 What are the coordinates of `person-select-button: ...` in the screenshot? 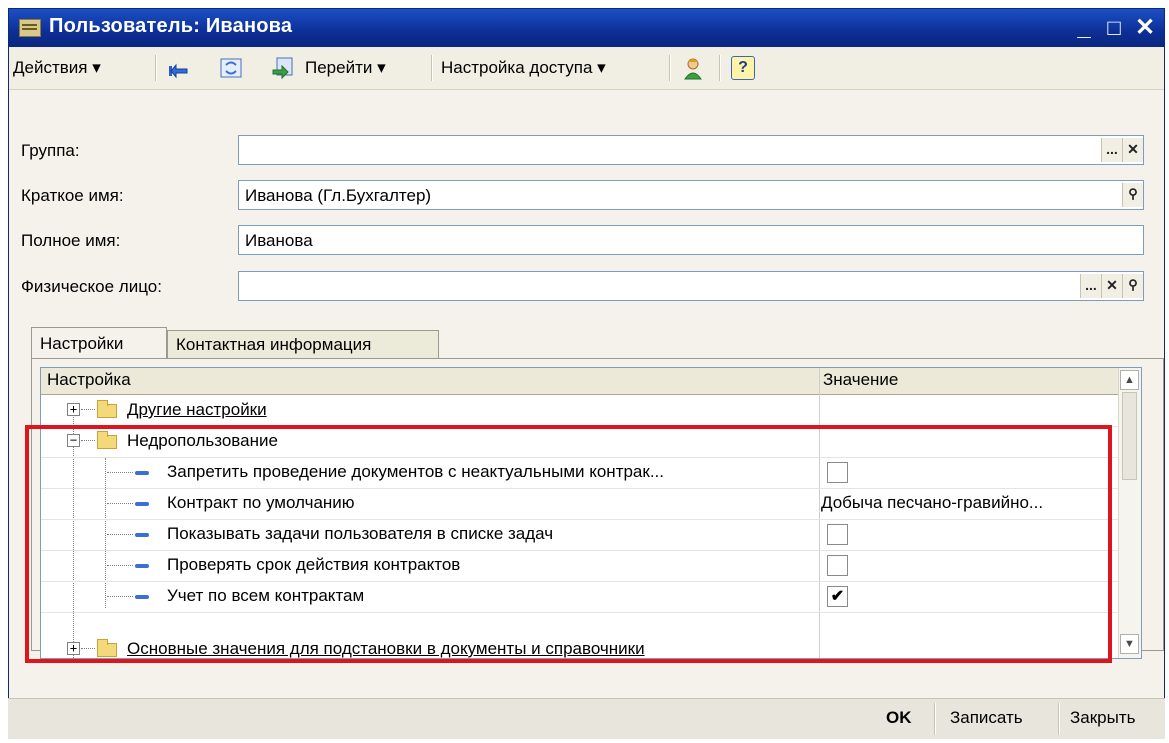 It's located at (1090, 286).